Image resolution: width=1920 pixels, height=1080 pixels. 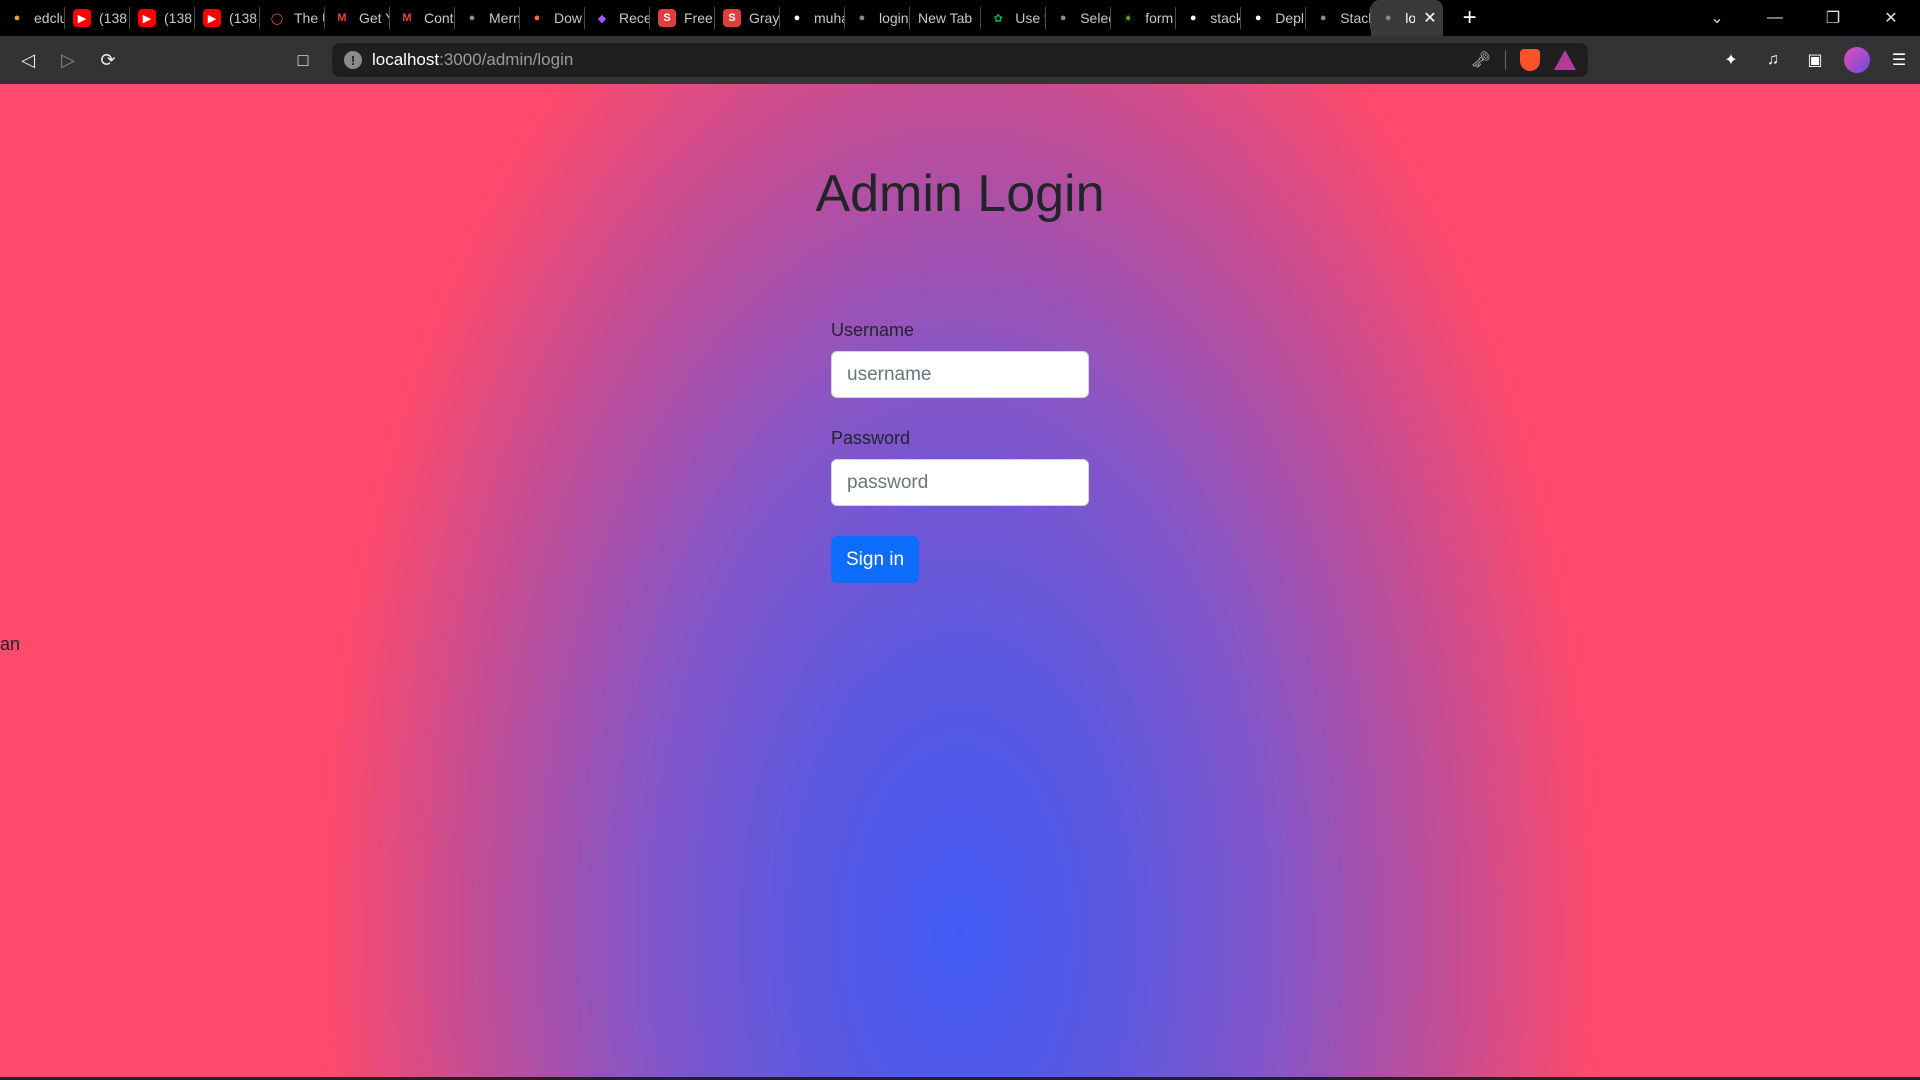 What do you see at coordinates (894, 18) in the screenshot?
I see `tab-title: login` at bounding box center [894, 18].